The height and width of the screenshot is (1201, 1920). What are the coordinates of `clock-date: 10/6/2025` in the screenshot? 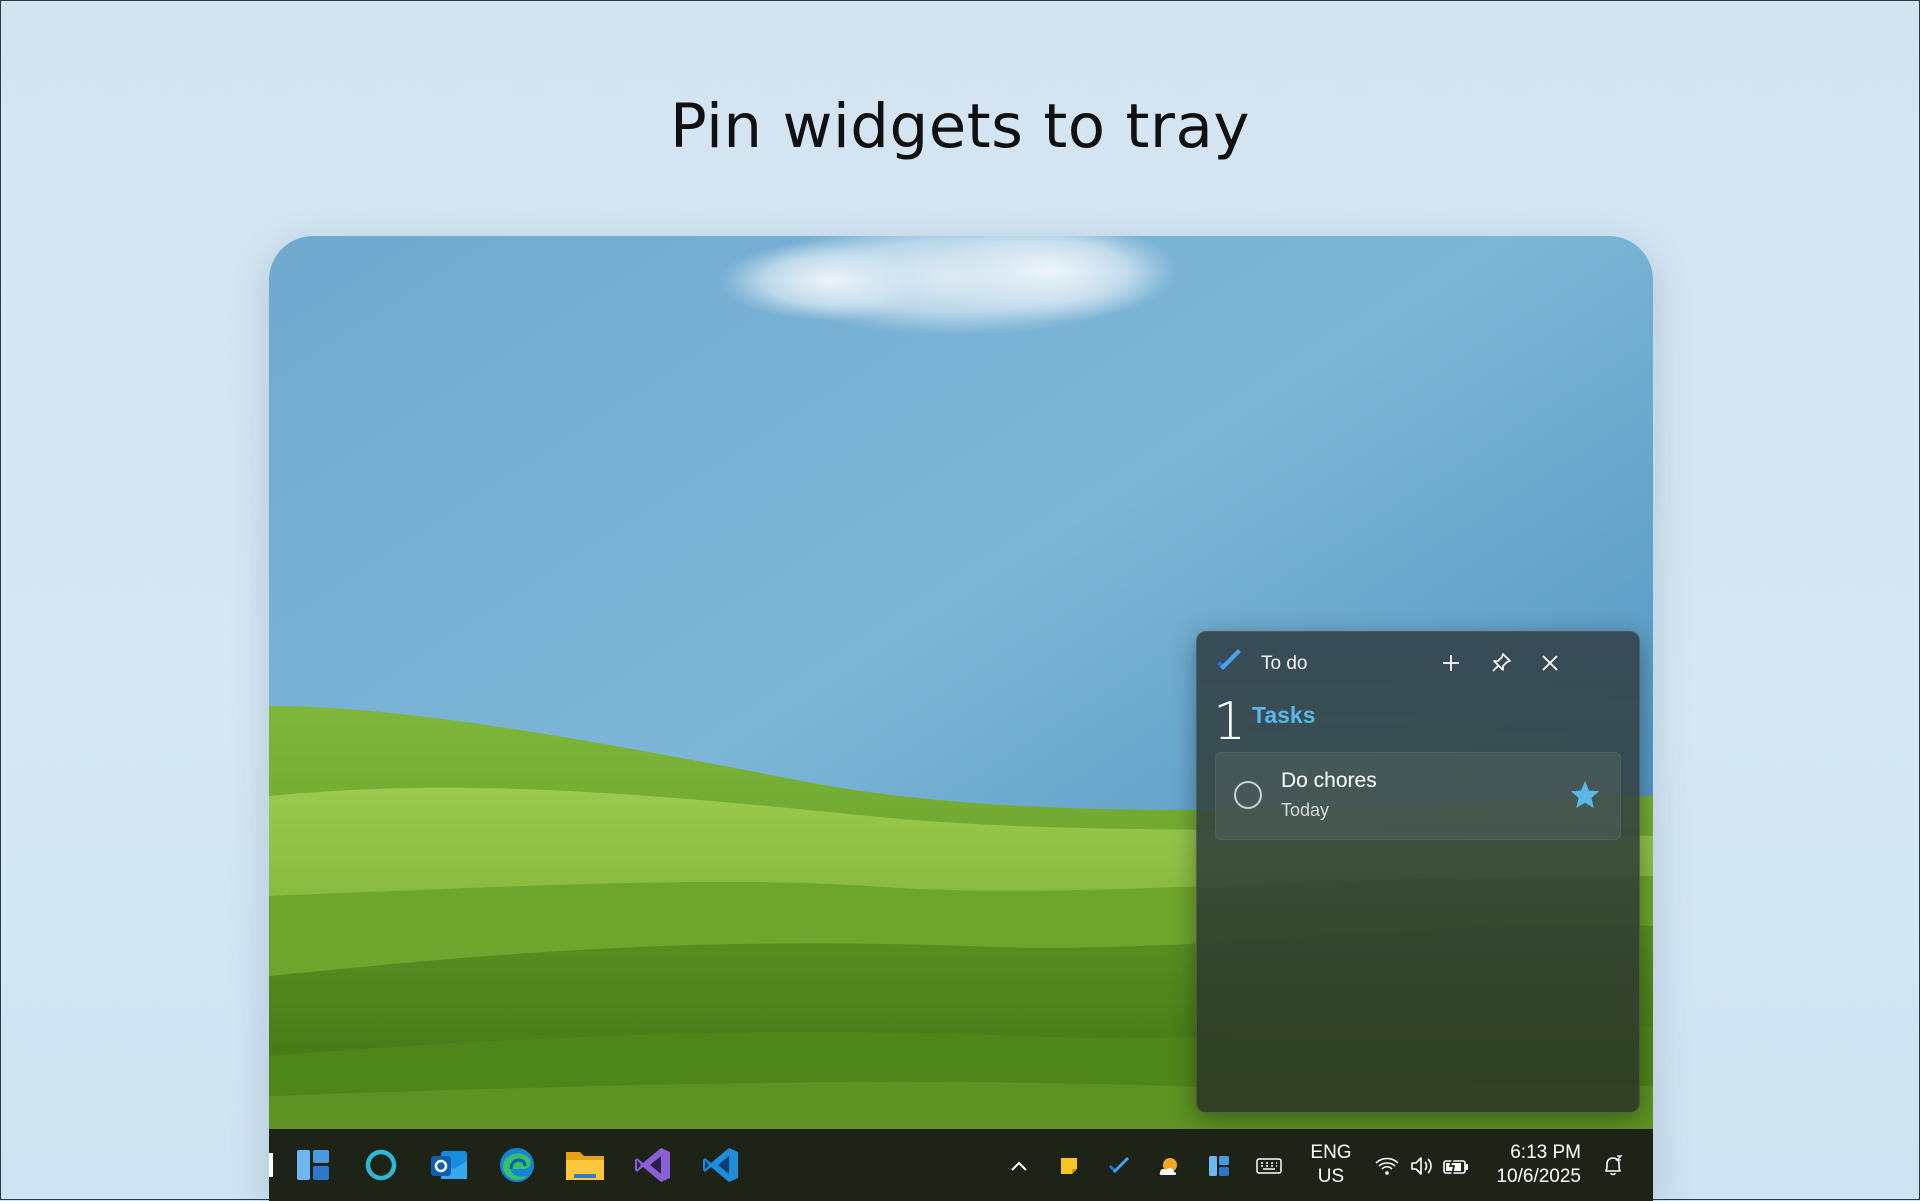 It's located at (1538, 1176).